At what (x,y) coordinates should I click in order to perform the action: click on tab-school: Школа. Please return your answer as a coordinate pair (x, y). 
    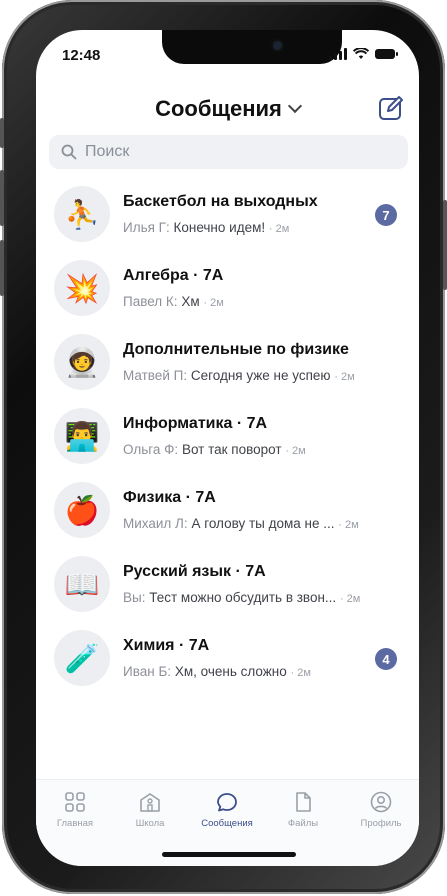
    Looking at the image, I should click on (150, 809).